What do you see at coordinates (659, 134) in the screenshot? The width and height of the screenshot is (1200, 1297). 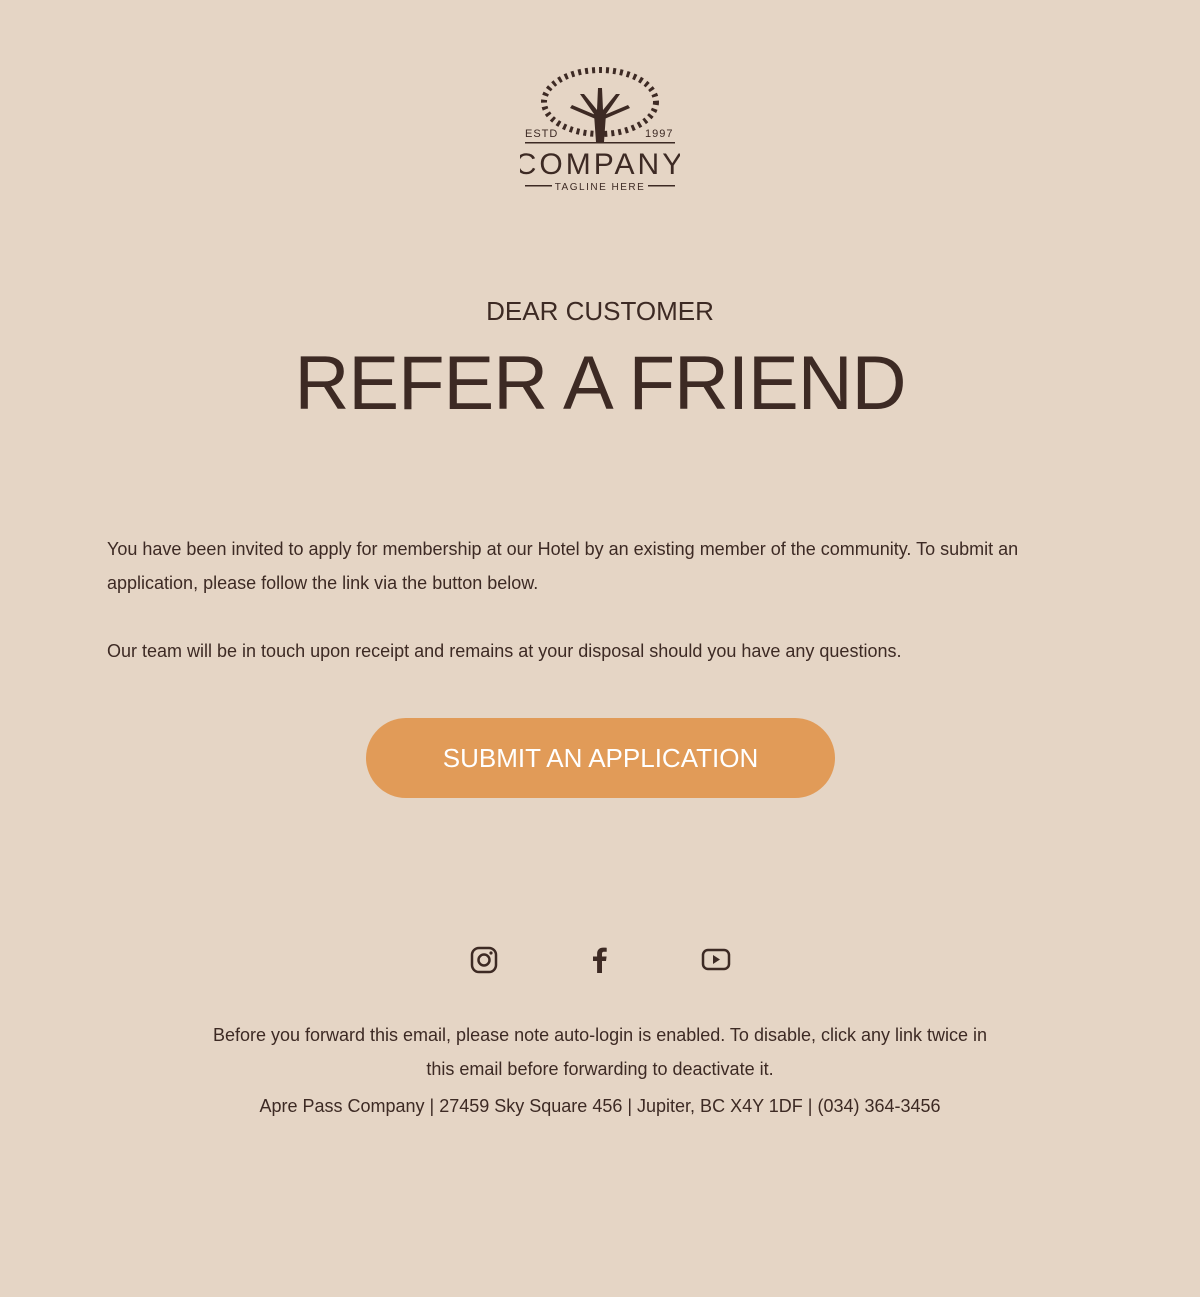 I see `svg-text: 1997` at bounding box center [659, 134].